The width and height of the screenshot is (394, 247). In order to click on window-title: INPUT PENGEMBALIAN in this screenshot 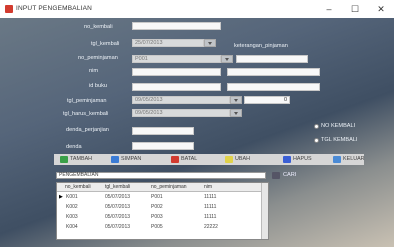, I will do `click(54, 8)`.